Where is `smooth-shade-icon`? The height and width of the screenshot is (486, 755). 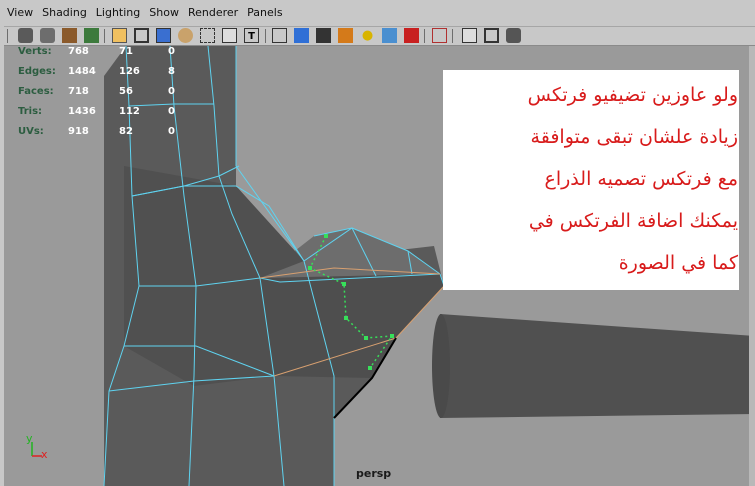
smooth-shade-icon is located at coordinates (301, 35).